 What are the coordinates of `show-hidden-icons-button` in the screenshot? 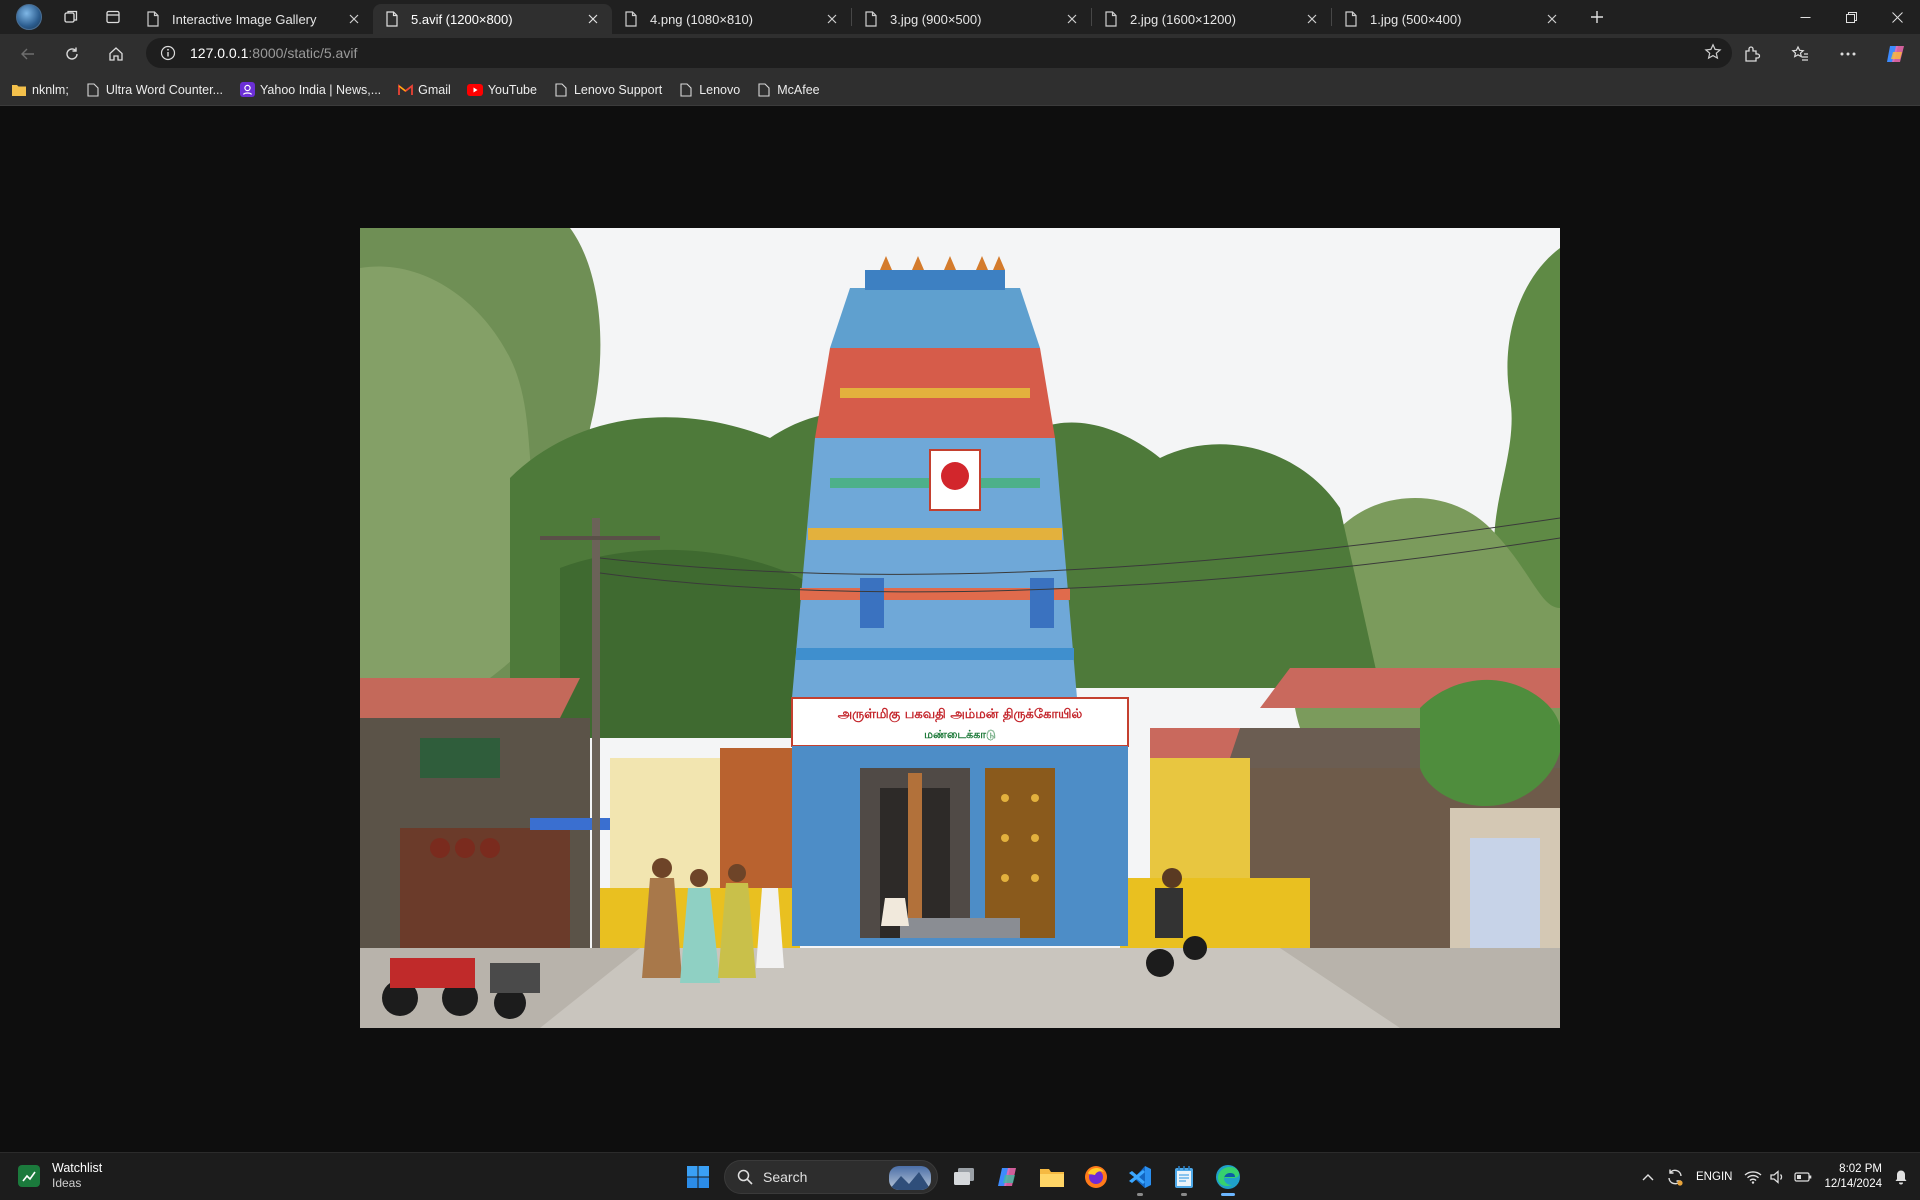 It's located at (1648, 1176).